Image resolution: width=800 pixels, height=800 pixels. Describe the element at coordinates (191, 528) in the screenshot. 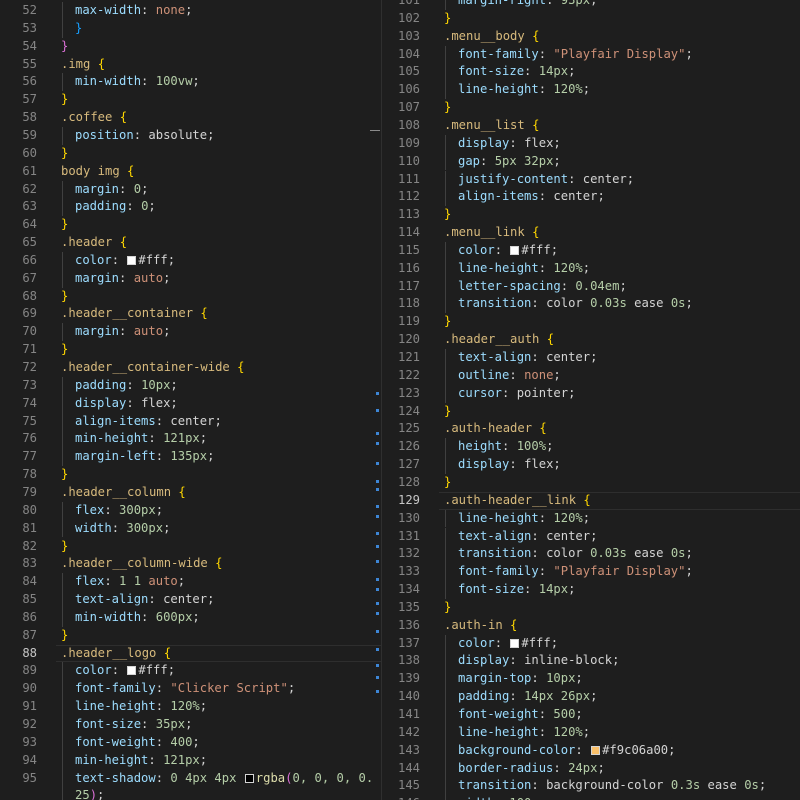

I see `code-line: 81 width: 300px;` at that location.